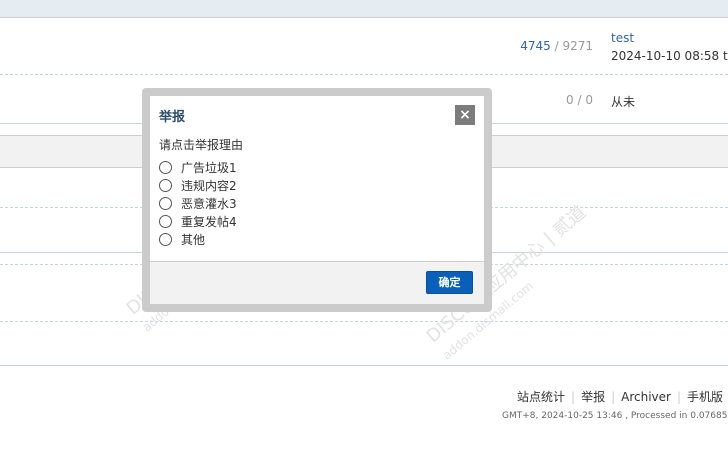 This screenshot has width=728, height=450. What do you see at coordinates (669, 56) in the screenshot?
I see `last-post-time: 2024-10-10 08:58 test` at bounding box center [669, 56].